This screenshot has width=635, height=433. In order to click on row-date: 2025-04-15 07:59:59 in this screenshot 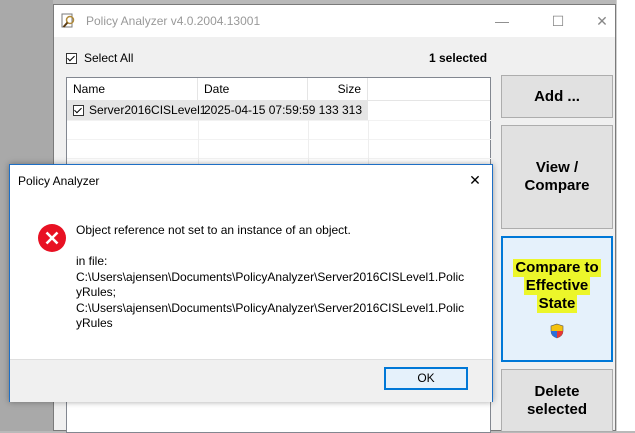, I will do `click(260, 110)`.